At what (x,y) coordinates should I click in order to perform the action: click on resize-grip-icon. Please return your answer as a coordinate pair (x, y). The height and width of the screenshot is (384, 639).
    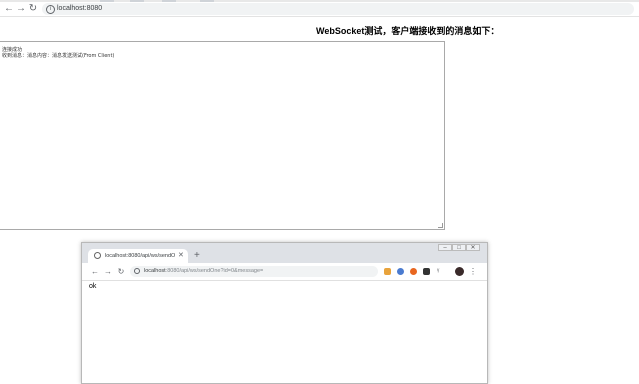
    Looking at the image, I should click on (440, 225).